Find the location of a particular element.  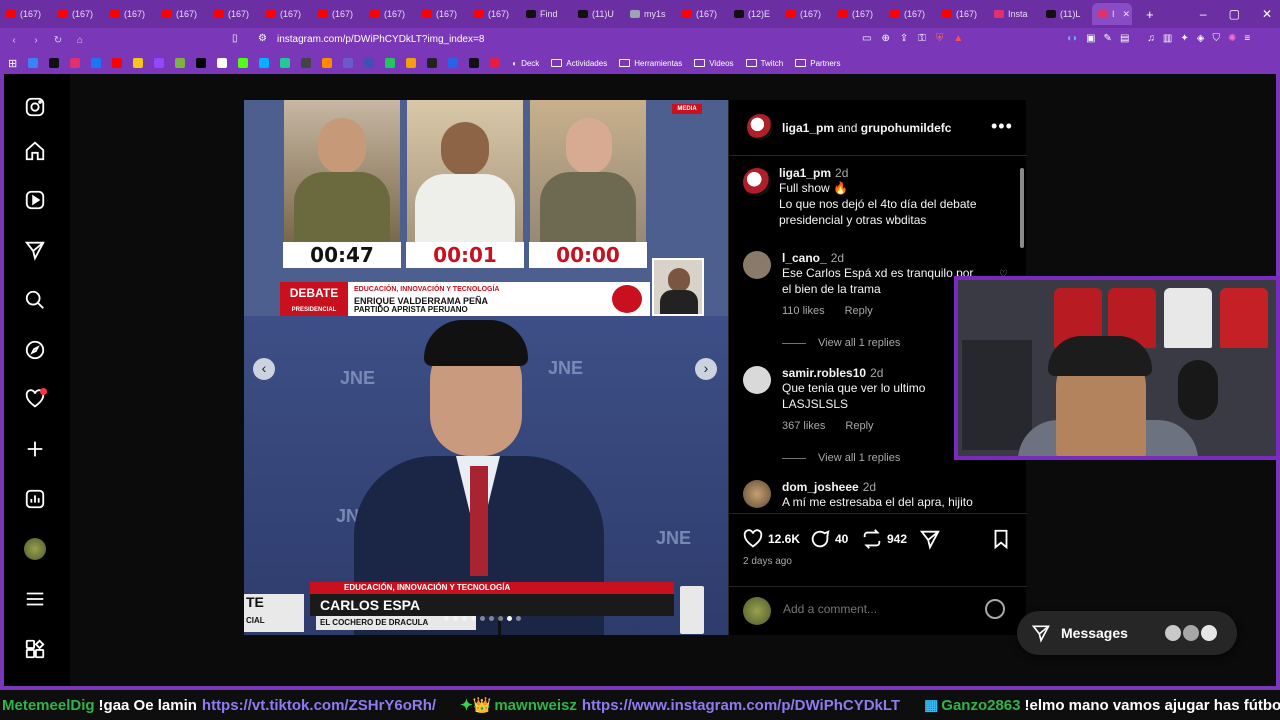

chat-link: https://vt.tiktok.com/ZSHrY6oRh/ is located at coordinates (319, 705).